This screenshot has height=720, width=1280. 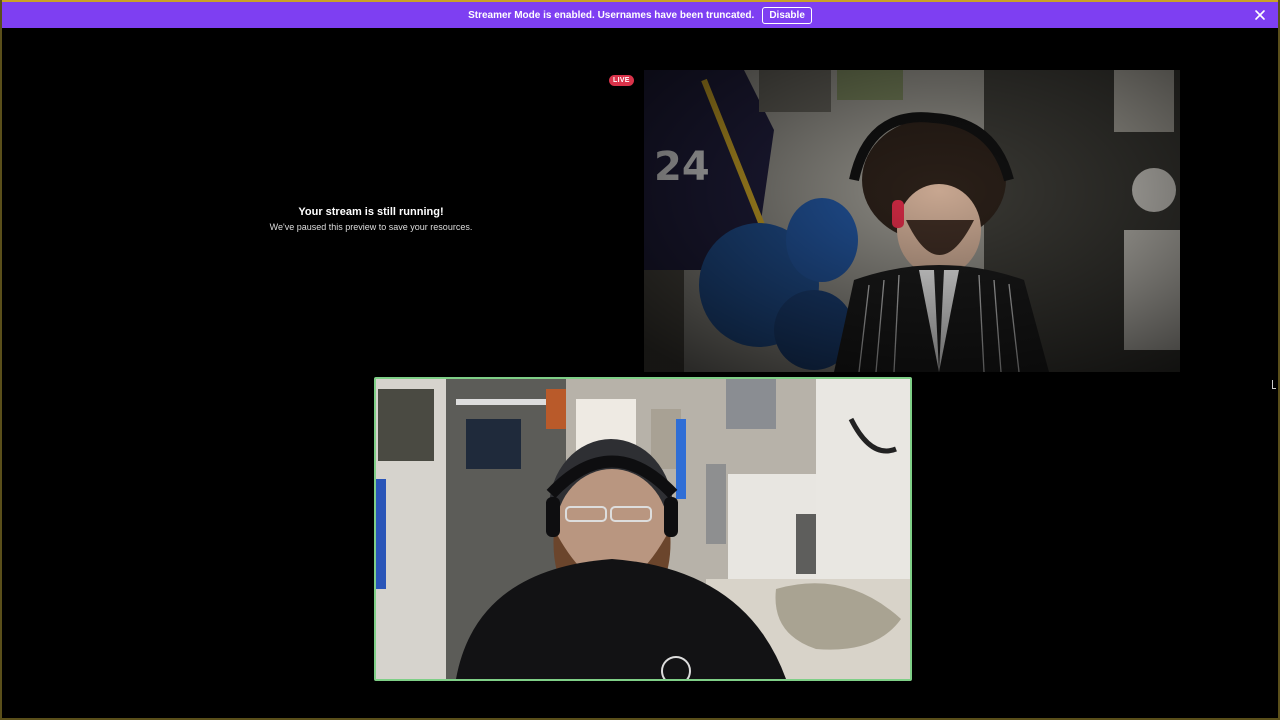 What do you see at coordinates (621, 80) in the screenshot?
I see `live-badge: LIVE` at bounding box center [621, 80].